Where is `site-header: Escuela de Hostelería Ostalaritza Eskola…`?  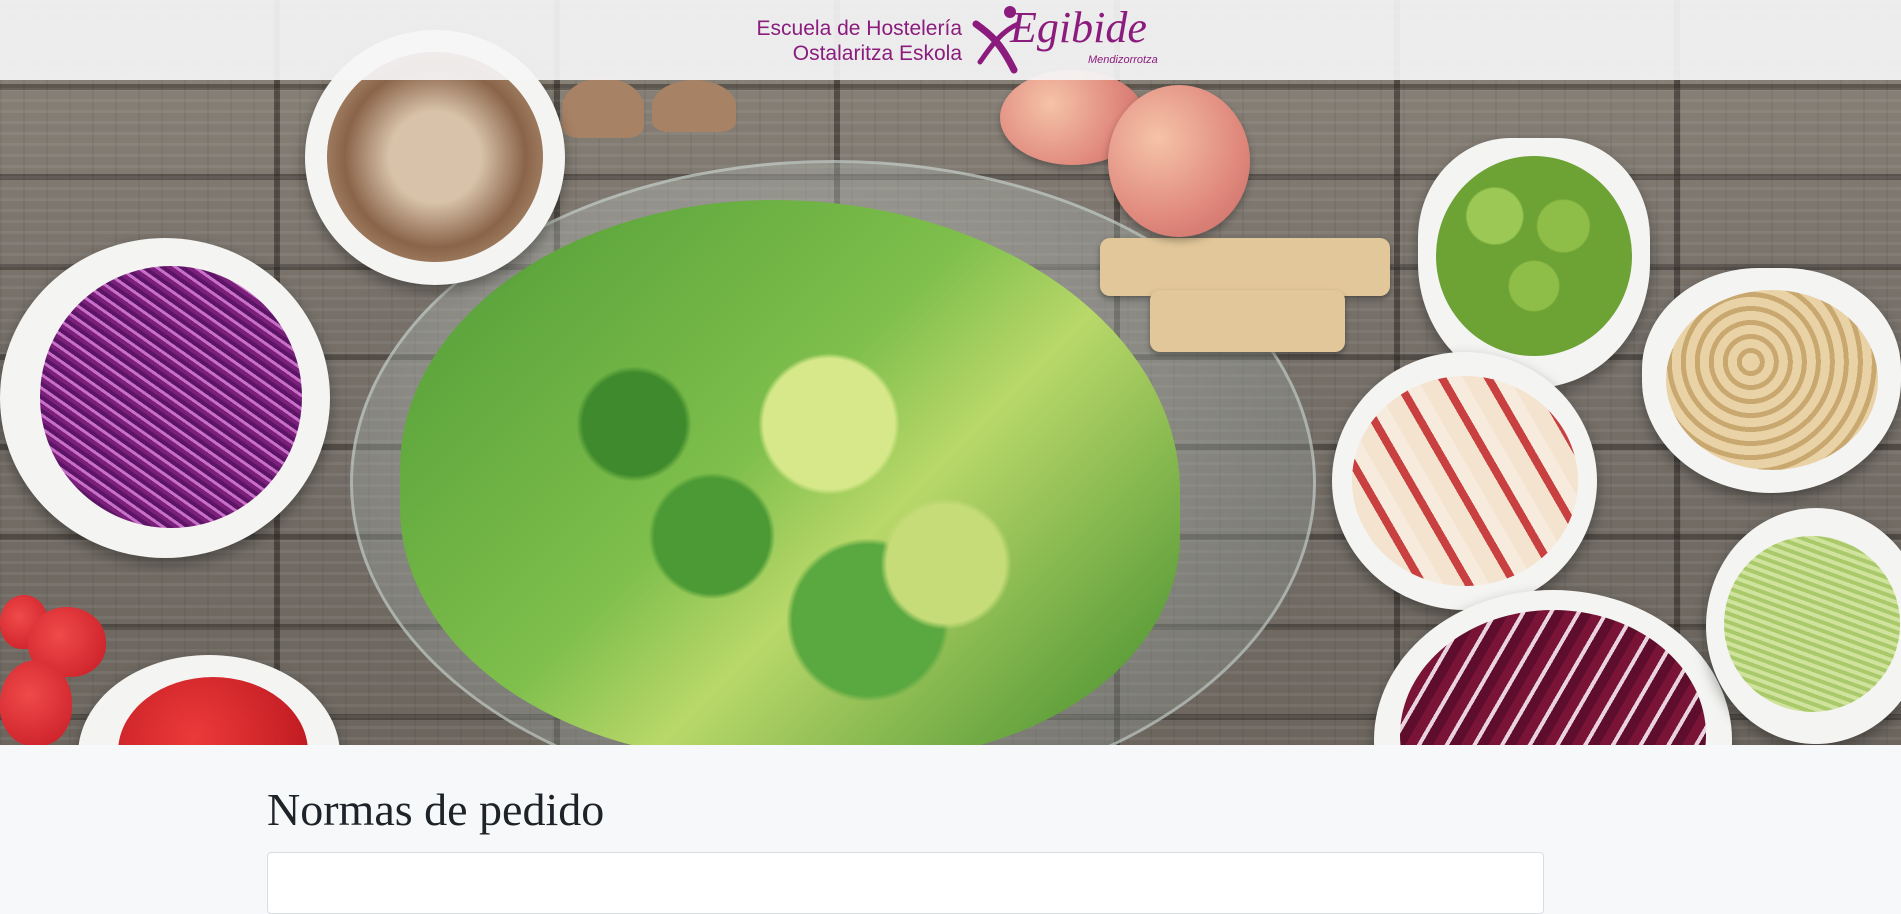
site-header: Escuela de Hostelería Ostalaritza Eskola… is located at coordinates (950, 40).